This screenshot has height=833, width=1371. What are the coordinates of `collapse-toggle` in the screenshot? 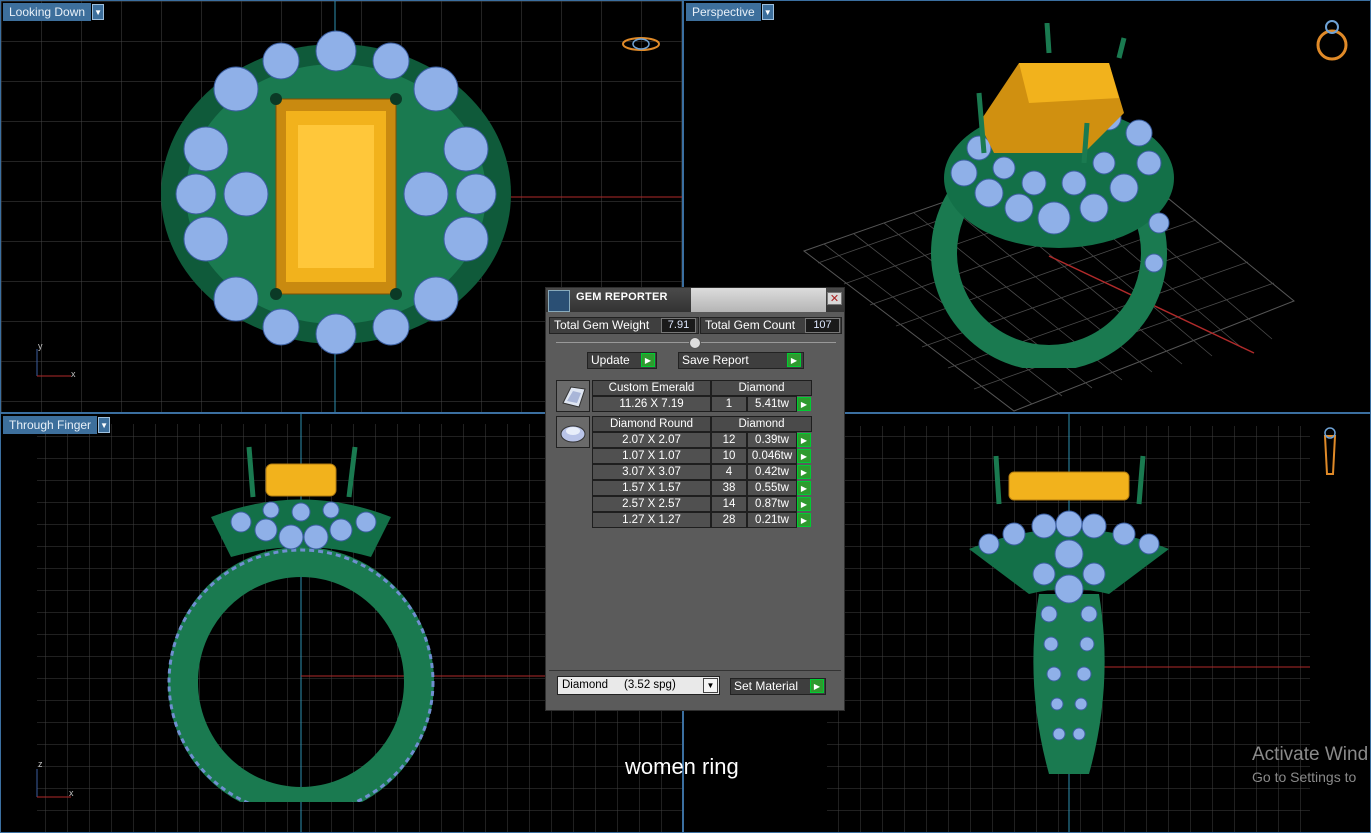 It's located at (695, 343).